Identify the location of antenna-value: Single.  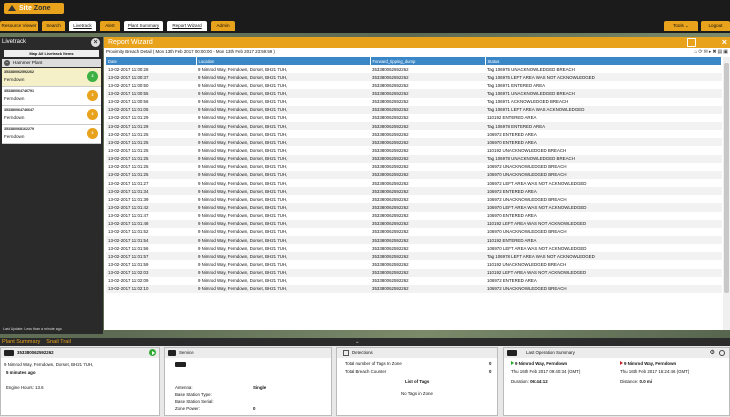
(260, 387).